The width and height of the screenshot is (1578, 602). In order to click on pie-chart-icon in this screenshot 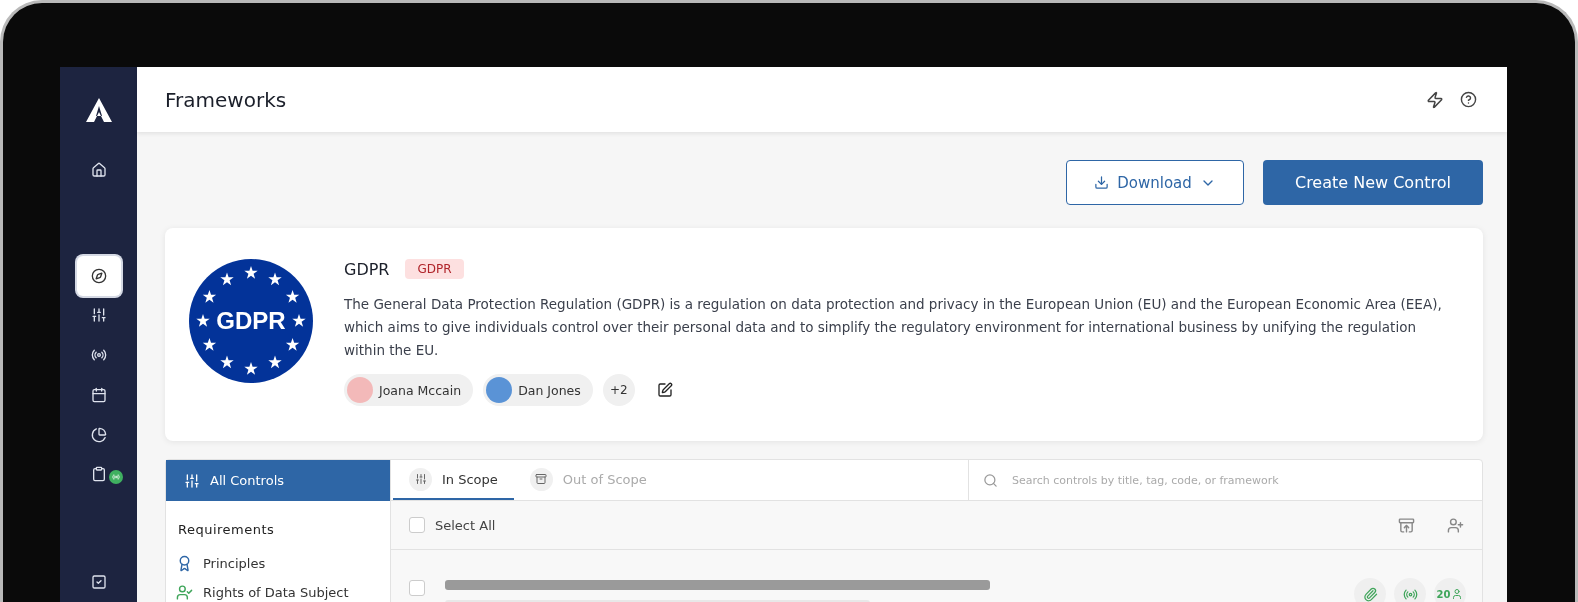, I will do `click(98, 434)`.